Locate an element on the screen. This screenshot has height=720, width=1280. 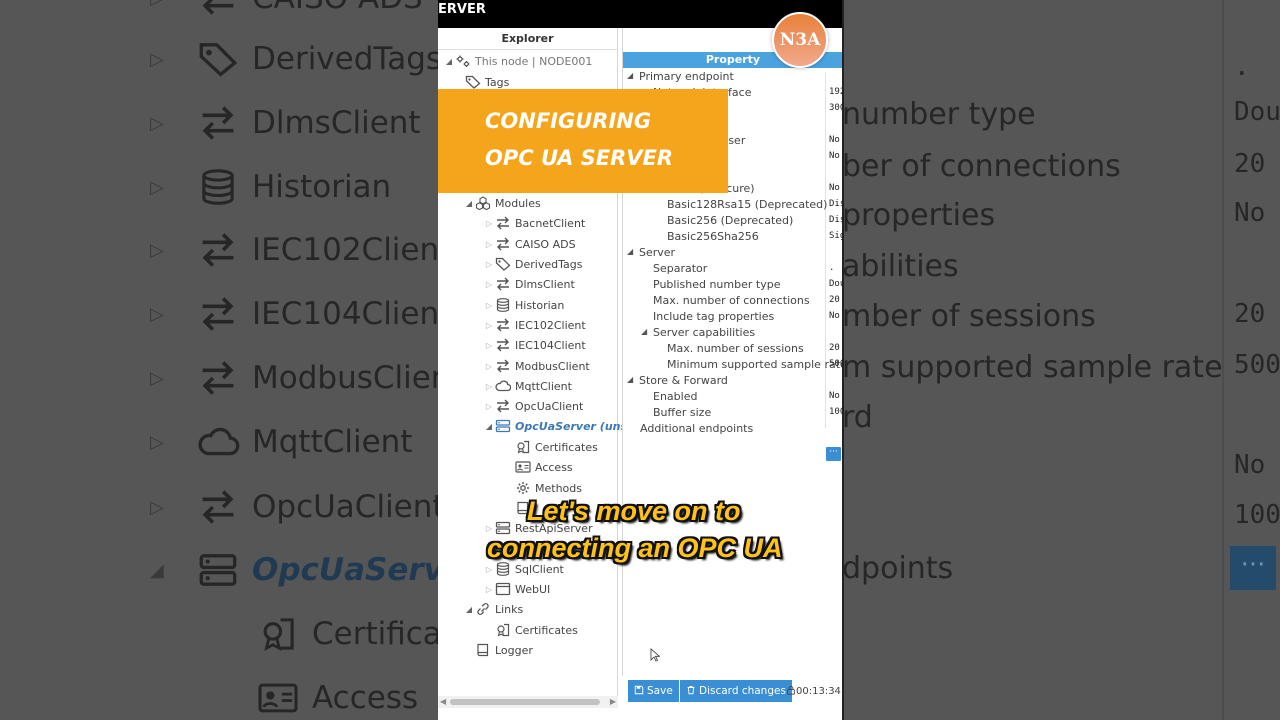
tree-node-modbusclient: ▷ ModbusClient is located at coordinates (537, 366).